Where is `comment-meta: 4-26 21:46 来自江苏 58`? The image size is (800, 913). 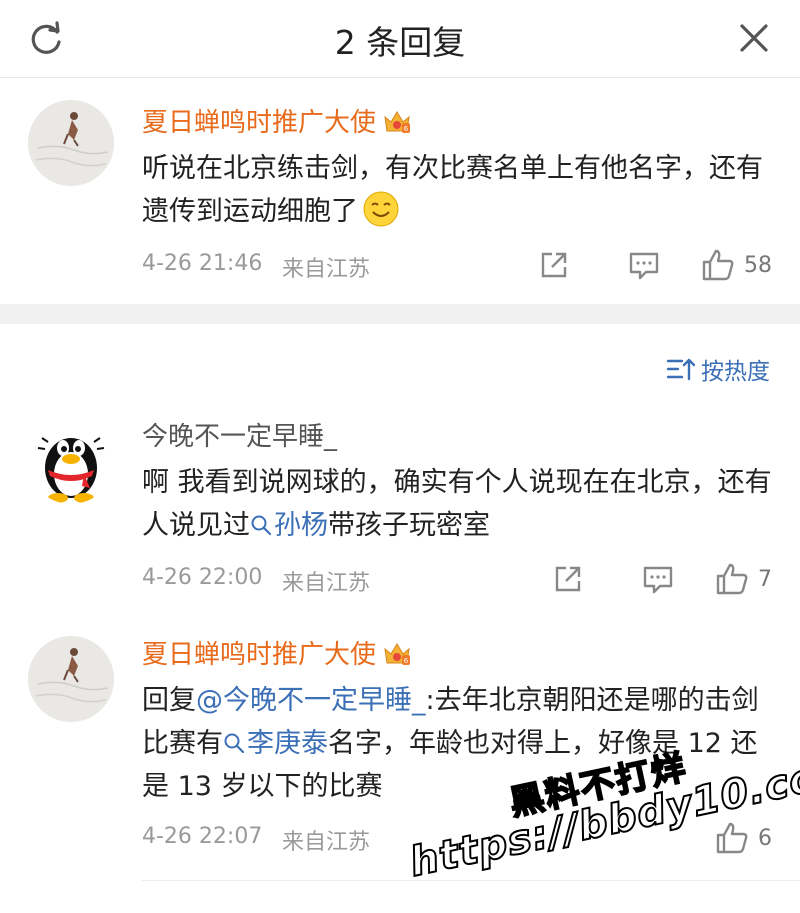 comment-meta: 4-26 21:46 来自江苏 58 is located at coordinates (461, 265).